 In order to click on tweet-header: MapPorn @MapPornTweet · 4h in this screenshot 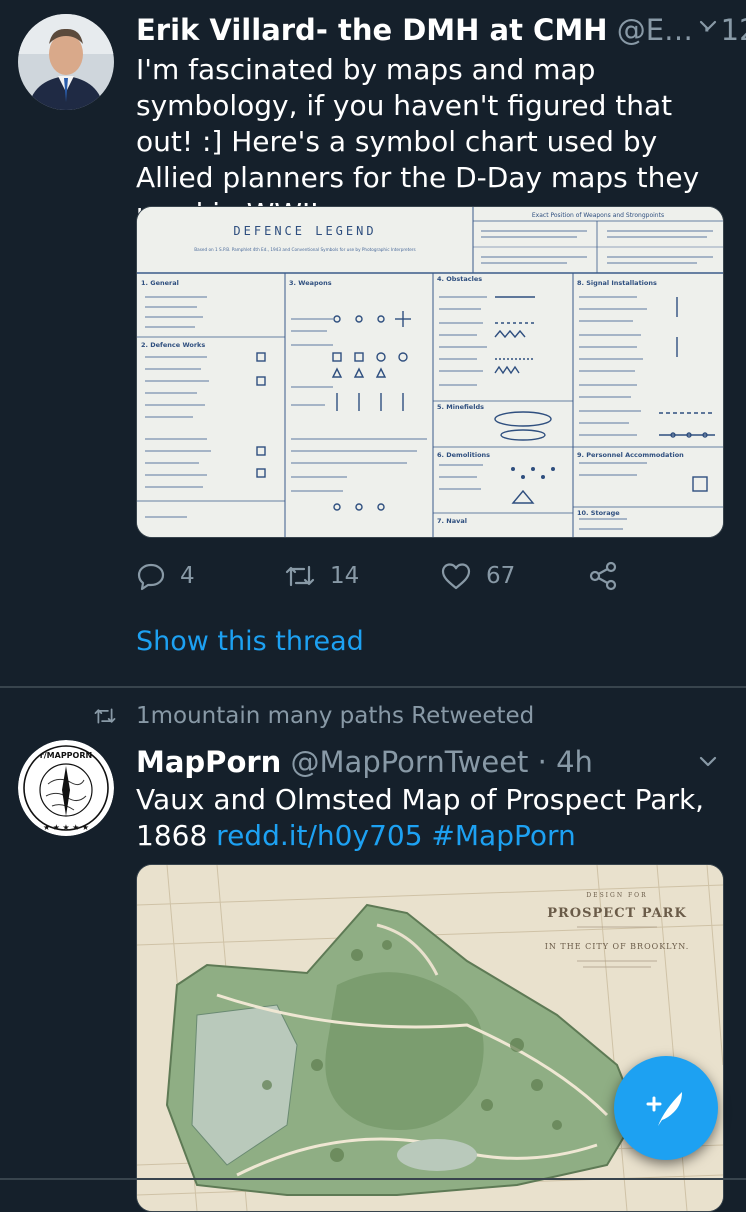, I will do `click(431, 762)`.